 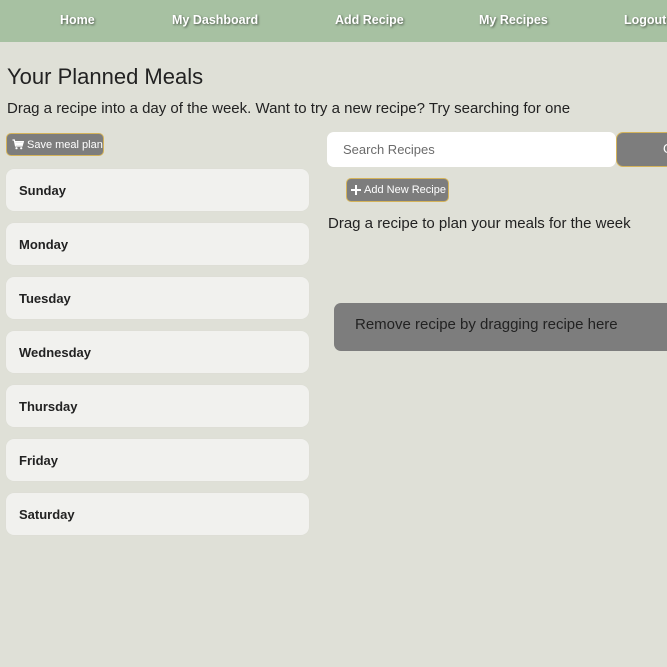 What do you see at coordinates (157, 514) in the screenshot?
I see `day-card-saturday: Saturday` at bounding box center [157, 514].